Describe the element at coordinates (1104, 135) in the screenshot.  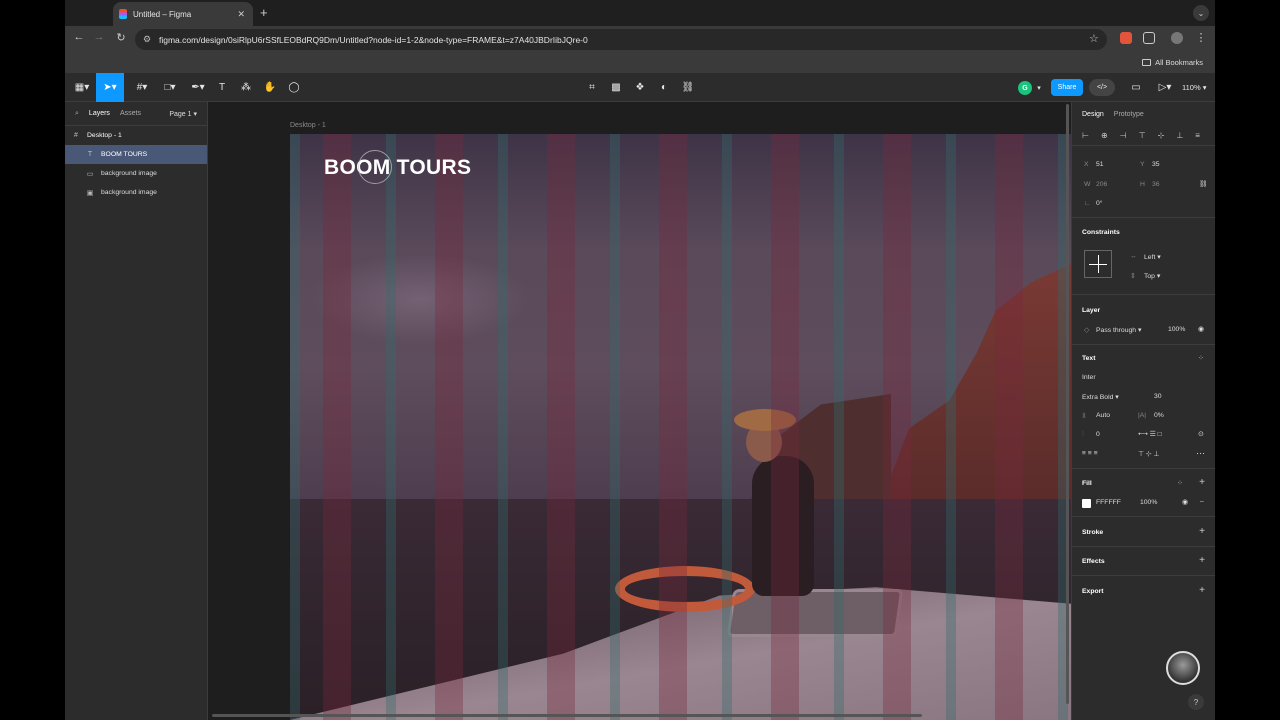
I see `align-center-h-icon: ⊕` at that location.